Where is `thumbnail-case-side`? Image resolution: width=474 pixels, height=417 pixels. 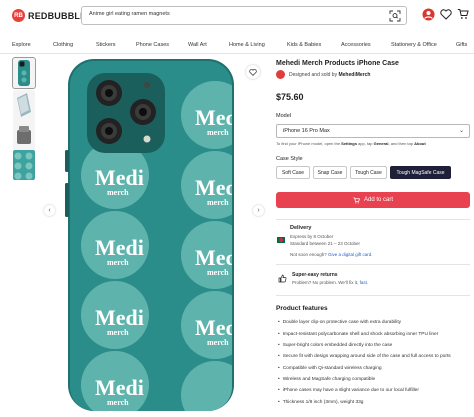 thumbnail-case-side is located at coordinates (24, 135).